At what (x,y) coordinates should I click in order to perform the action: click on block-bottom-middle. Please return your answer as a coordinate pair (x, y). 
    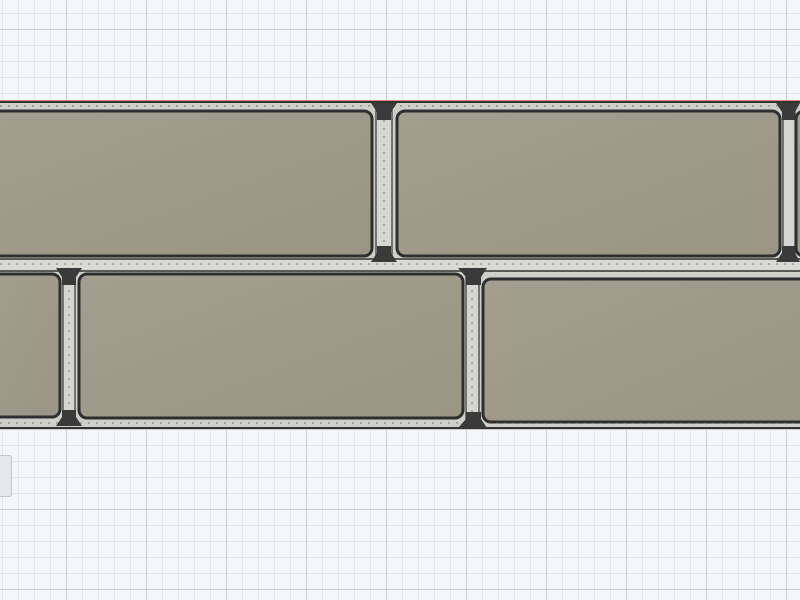
    Looking at the image, I should click on (271, 346).